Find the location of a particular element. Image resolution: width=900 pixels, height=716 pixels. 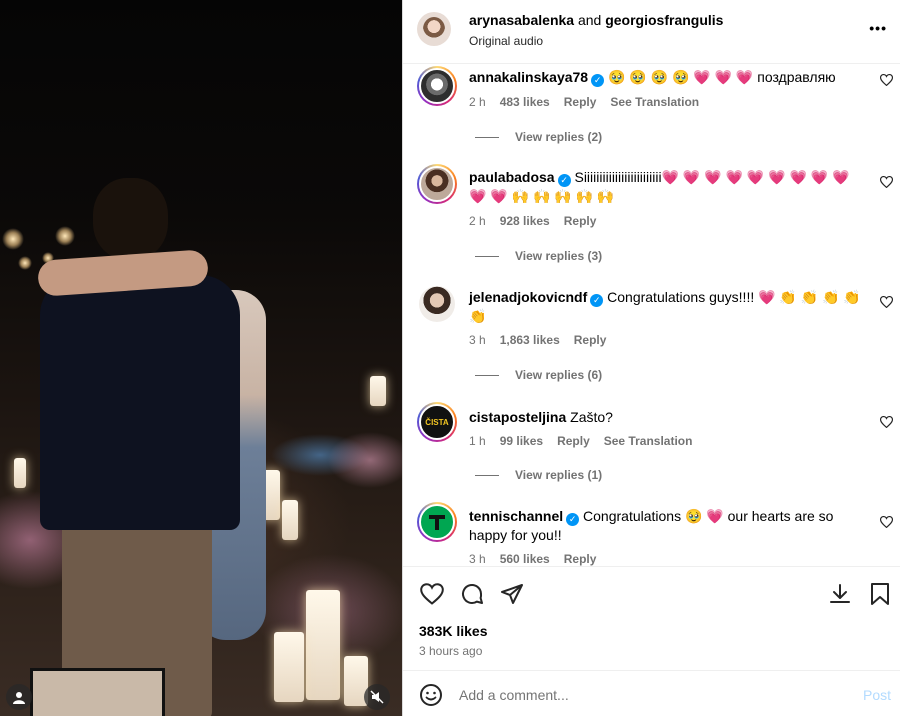

comment-likes: 1,863 likes is located at coordinates (530, 340).